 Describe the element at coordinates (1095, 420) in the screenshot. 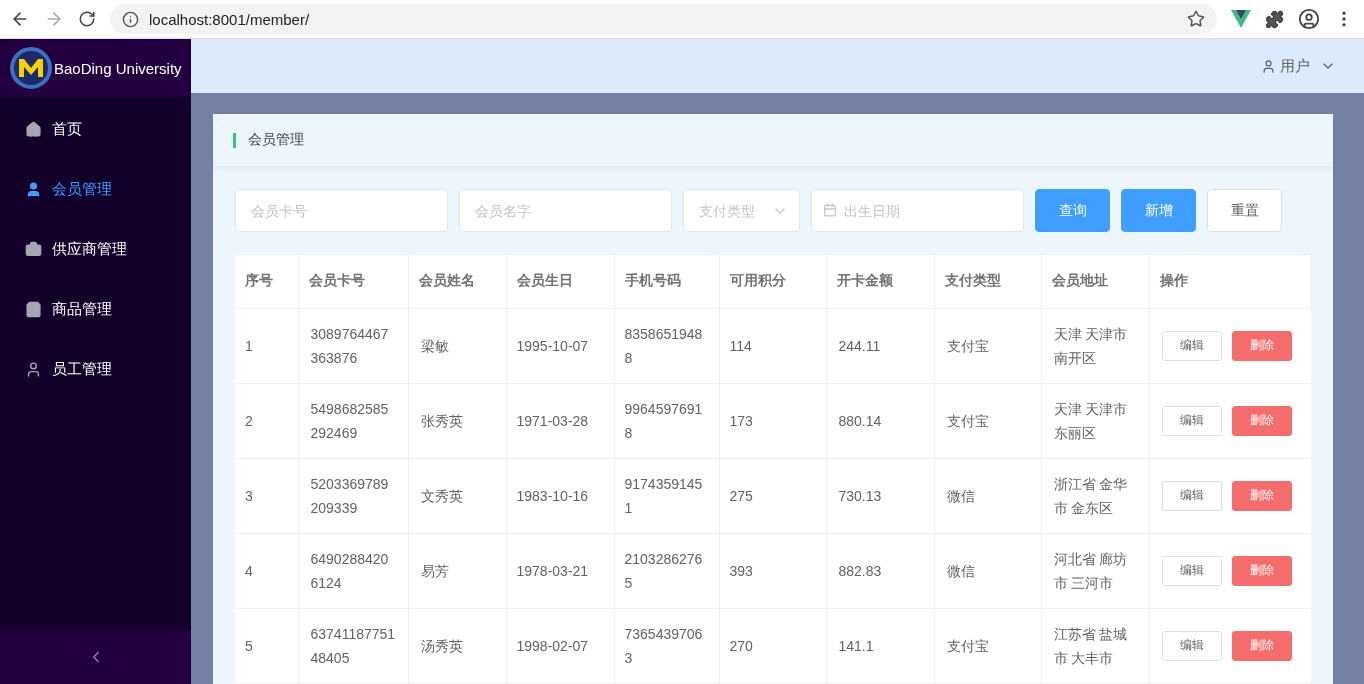

I see `address: 天津 天津市东丽区` at that location.